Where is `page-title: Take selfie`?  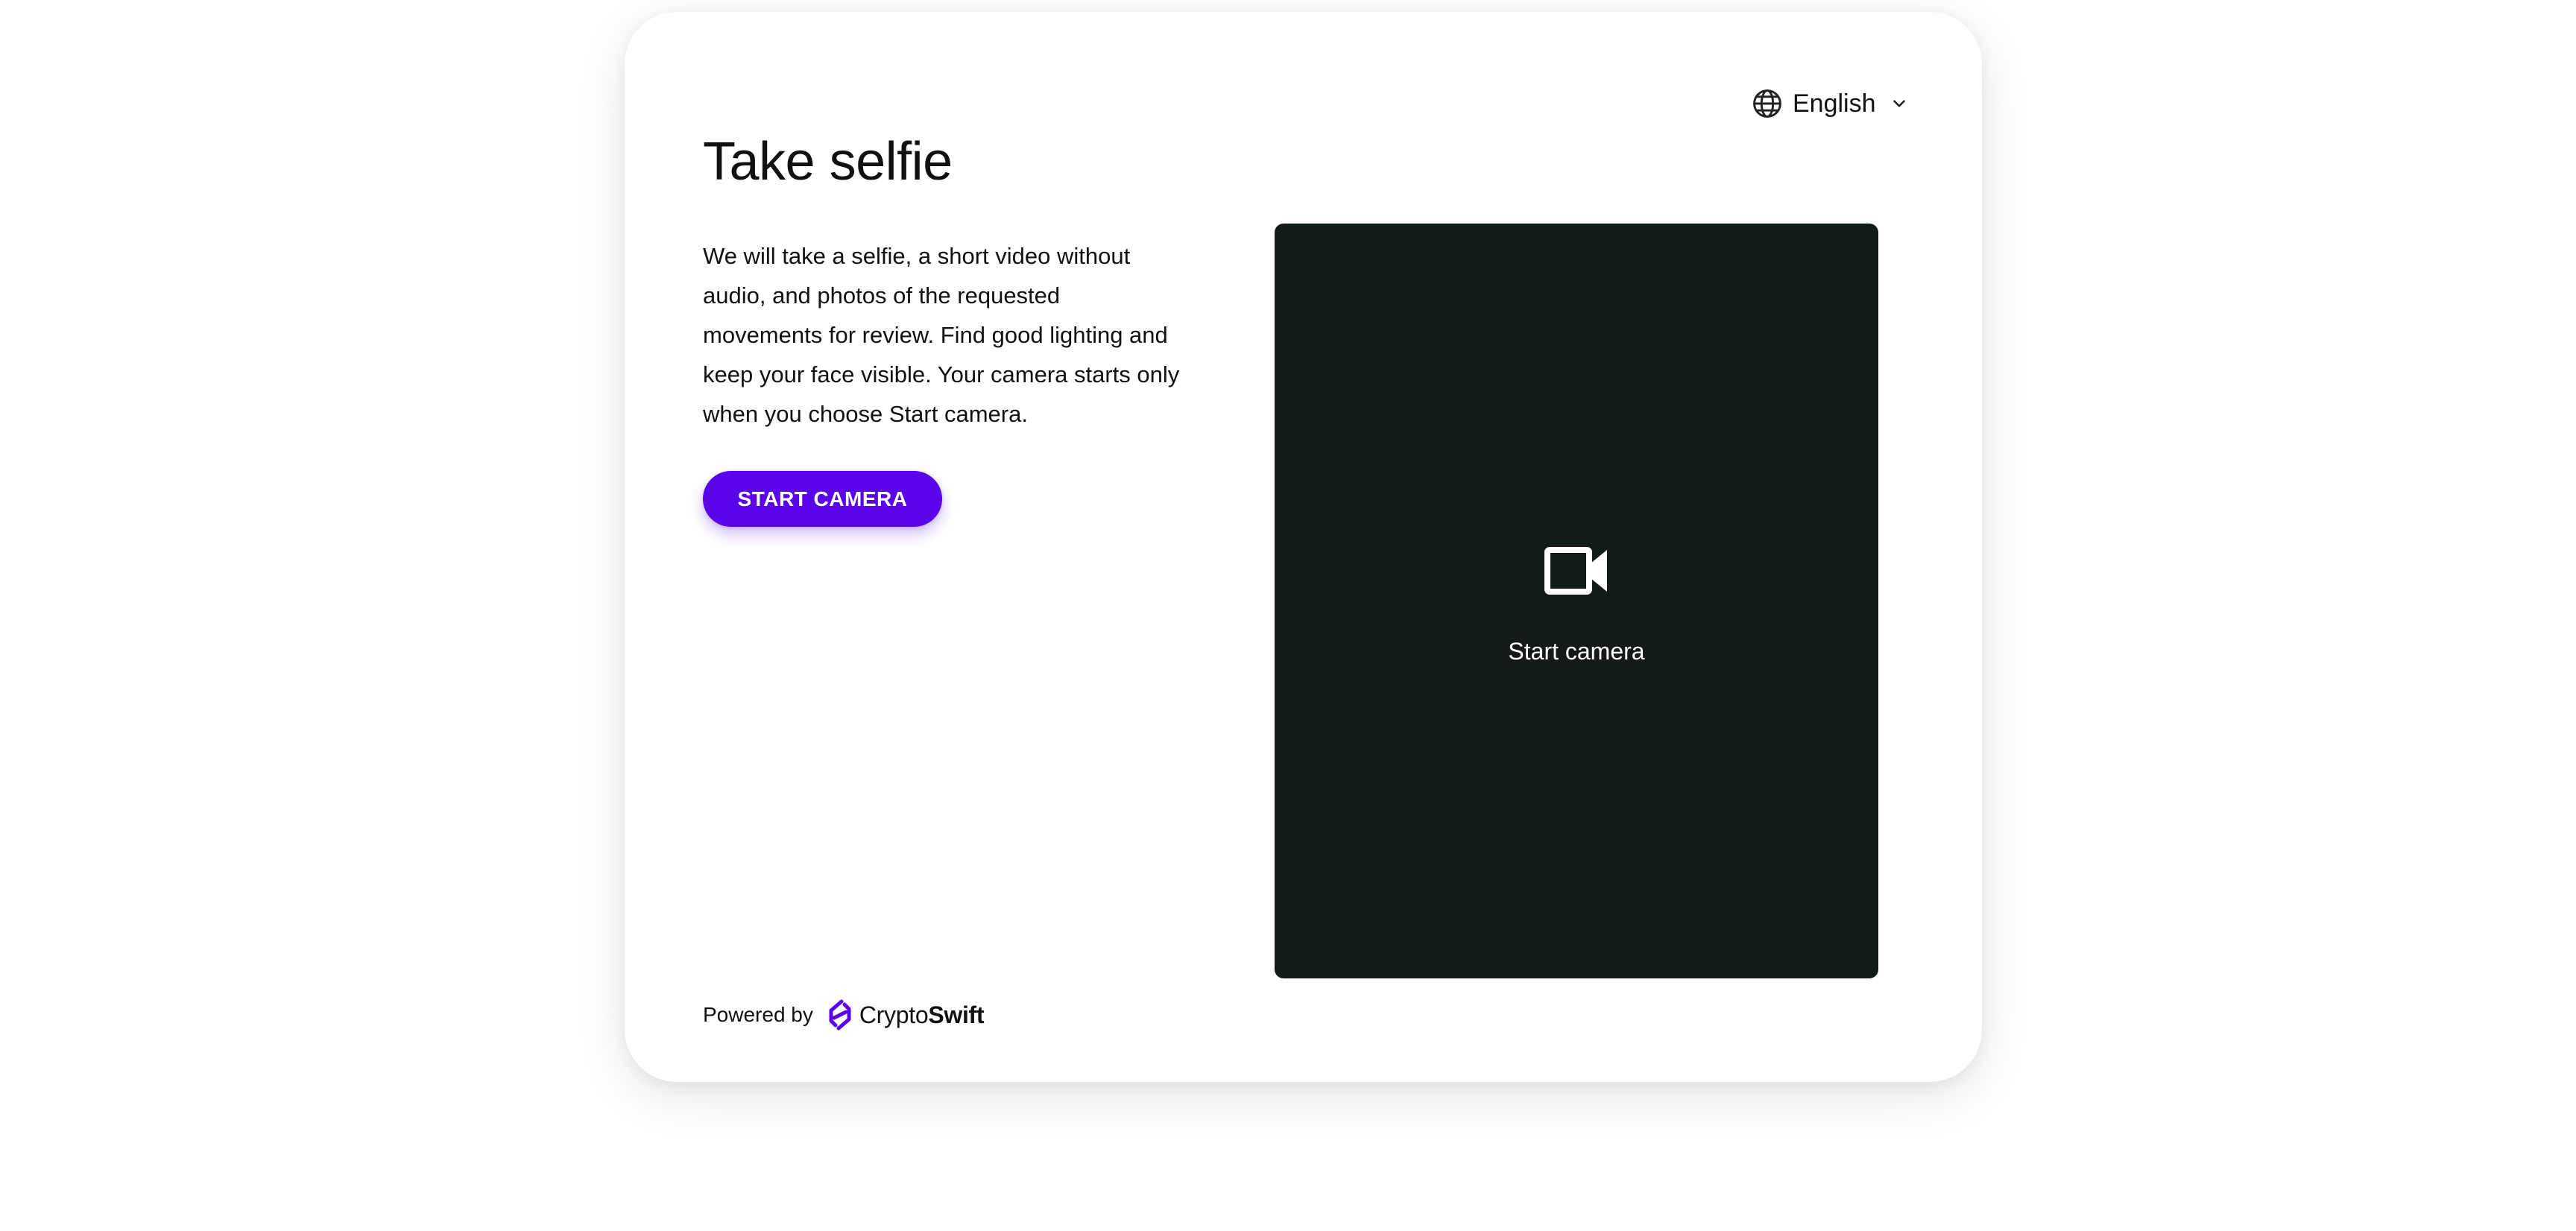 page-title: Take selfie is located at coordinates (828, 162).